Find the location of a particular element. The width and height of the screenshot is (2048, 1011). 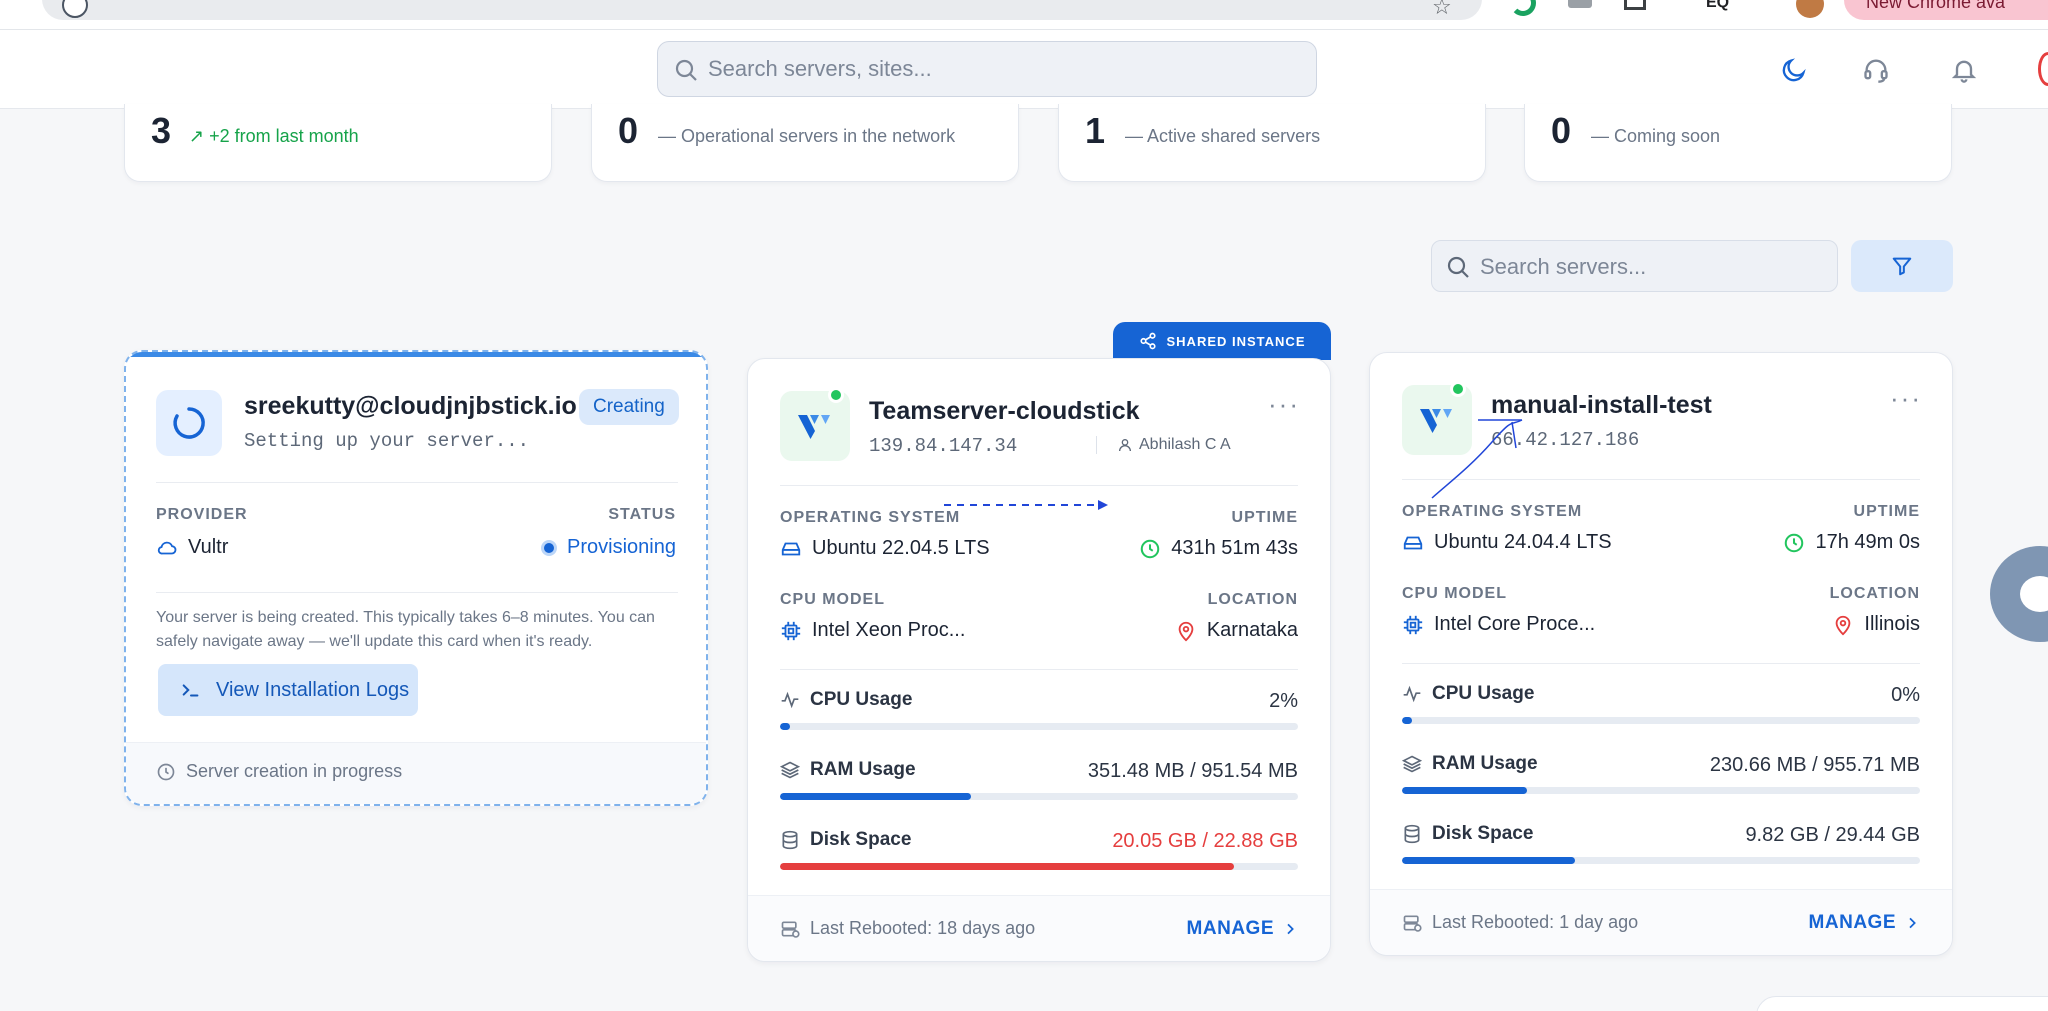

view-installation-logs-button: View Installation Logs is located at coordinates (288, 690).